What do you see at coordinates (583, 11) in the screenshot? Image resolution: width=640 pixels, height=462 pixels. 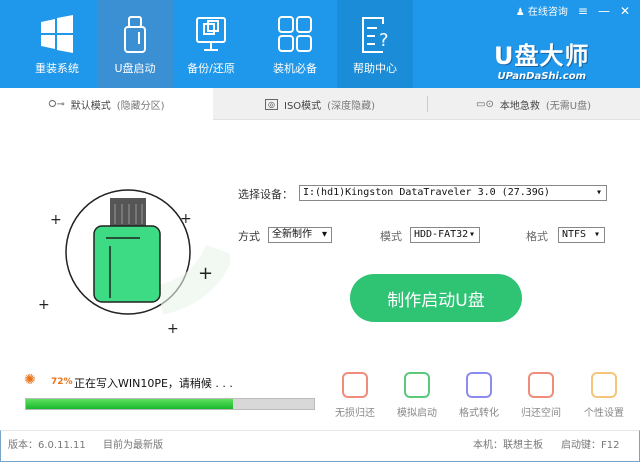 I see `menu-icon: ≡` at bounding box center [583, 11].